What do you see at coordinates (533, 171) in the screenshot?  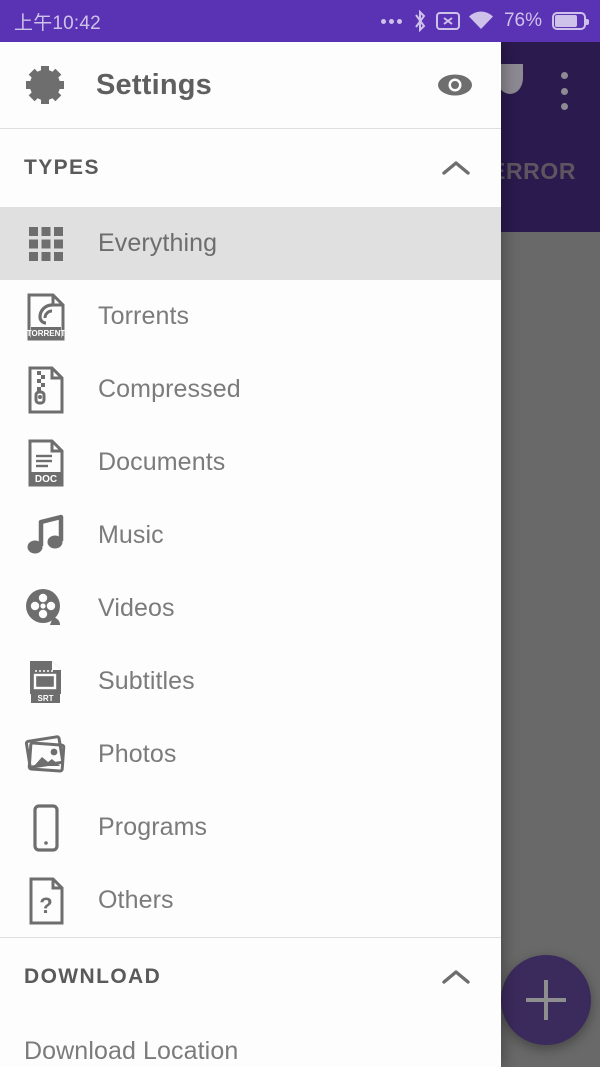 I see `tab-error: ERROR` at bounding box center [533, 171].